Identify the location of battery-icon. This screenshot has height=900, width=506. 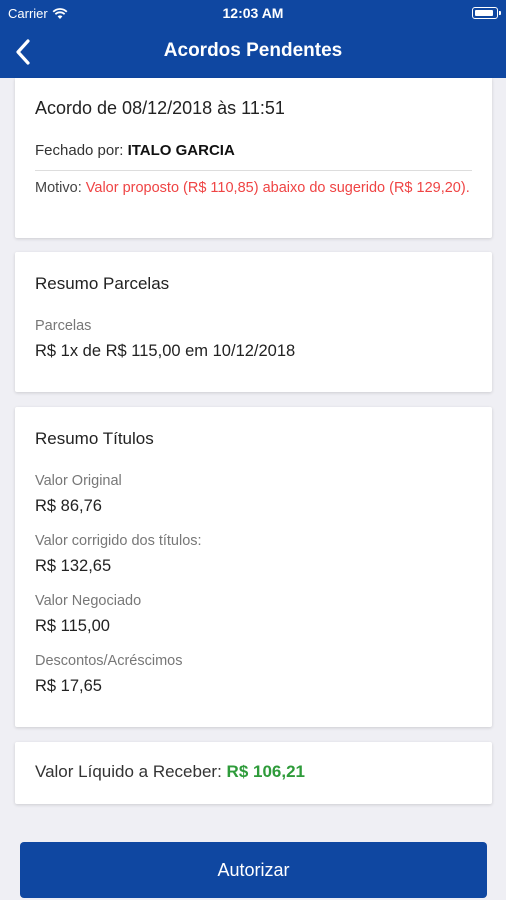
(486, 13).